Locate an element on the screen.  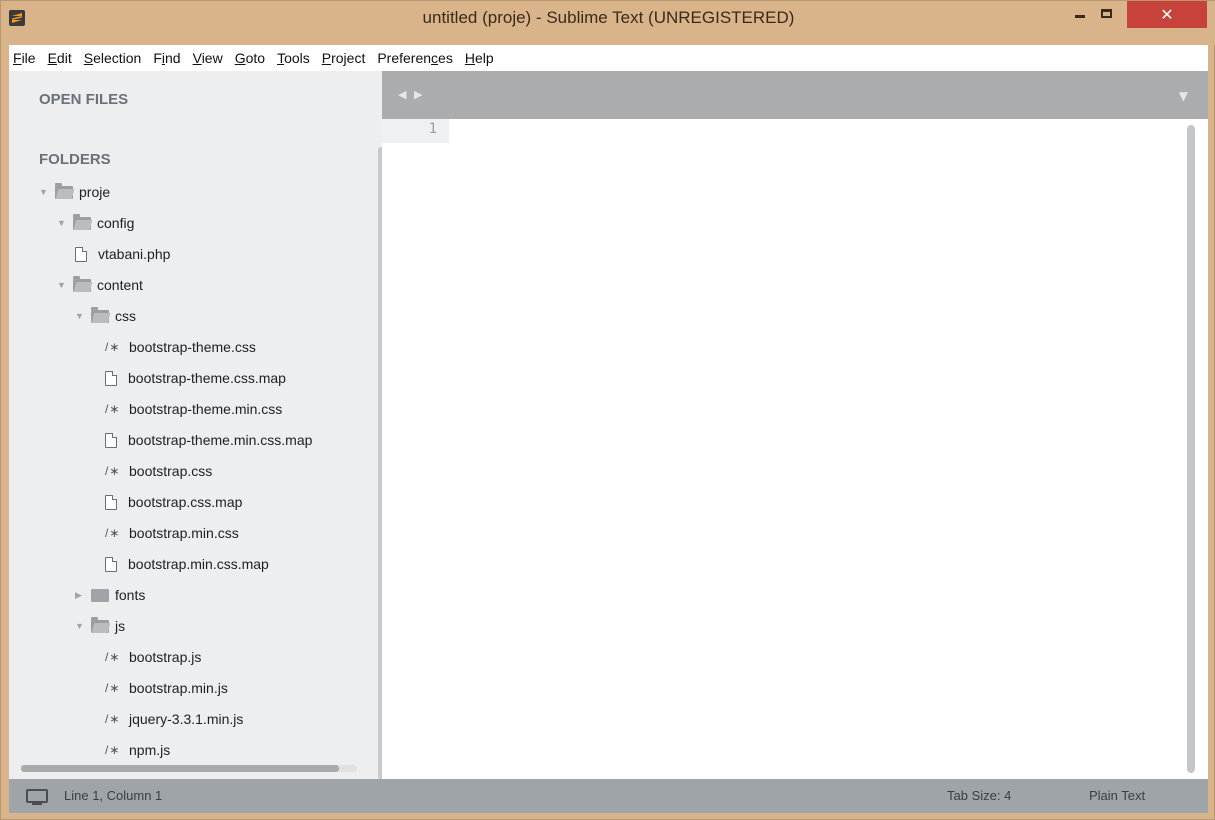
tree-item-label: npm.js is located at coordinates (150, 750).